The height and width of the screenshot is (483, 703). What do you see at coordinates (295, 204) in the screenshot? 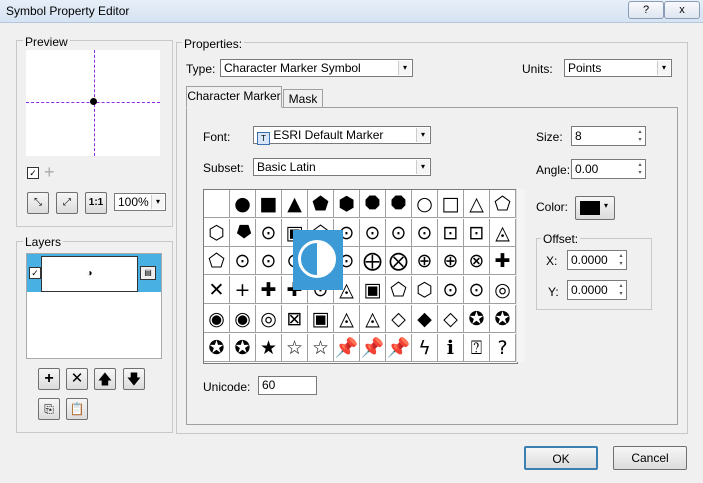
I see `glyph-cell: ▲` at bounding box center [295, 204].